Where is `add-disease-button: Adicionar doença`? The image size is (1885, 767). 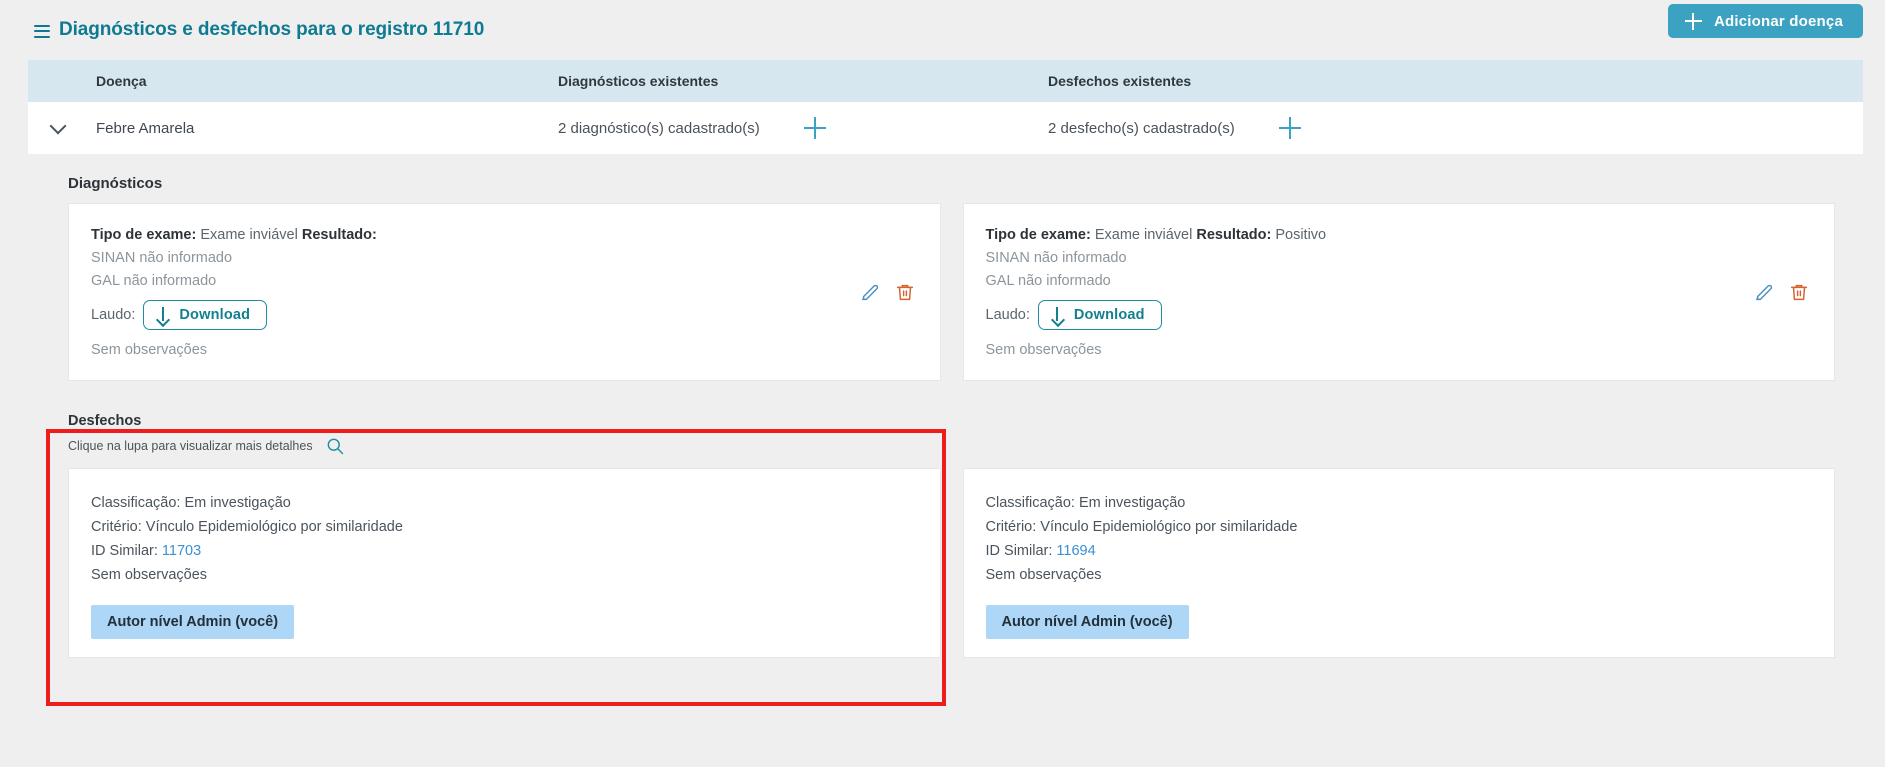 add-disease-button: Adicionar doença is located at coordinates (1765, 21).